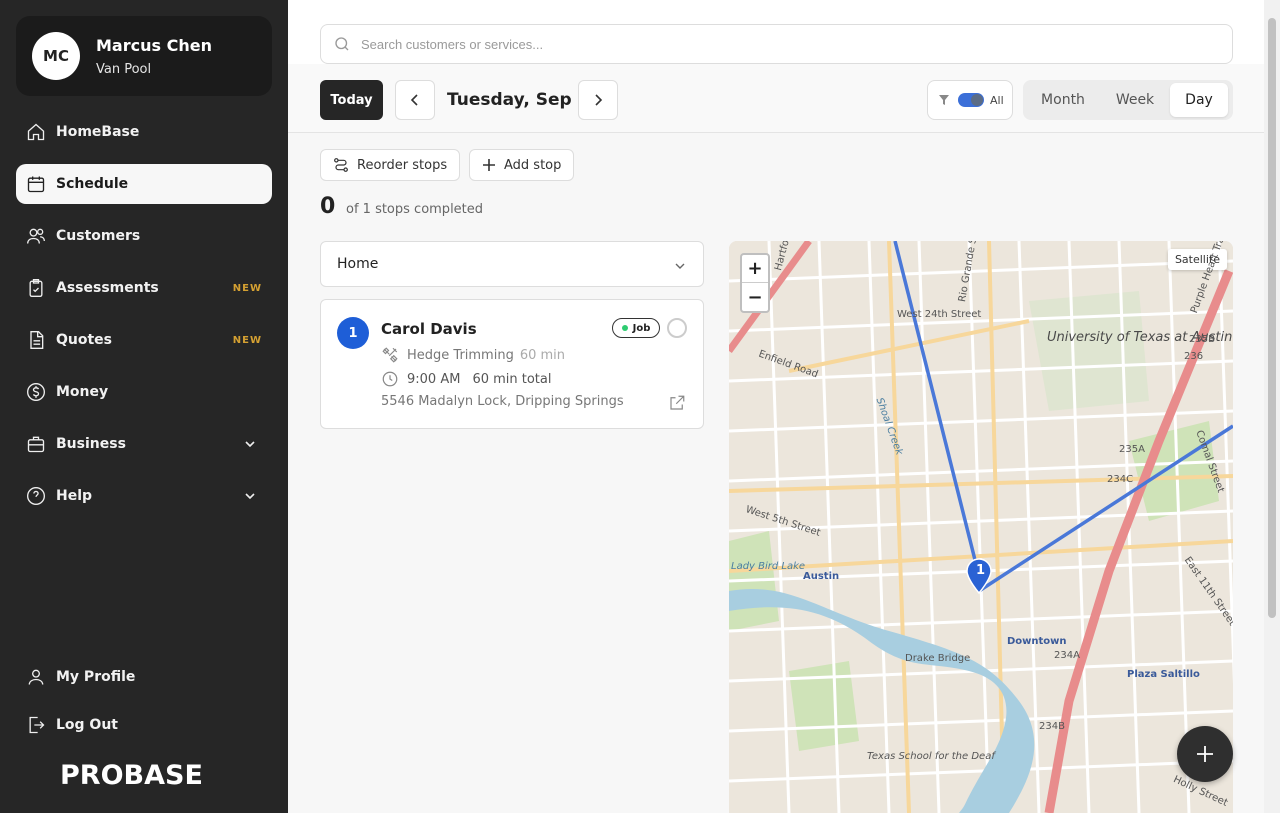  I want to click on sidebar-item-label: Customers, so click(98, 236).